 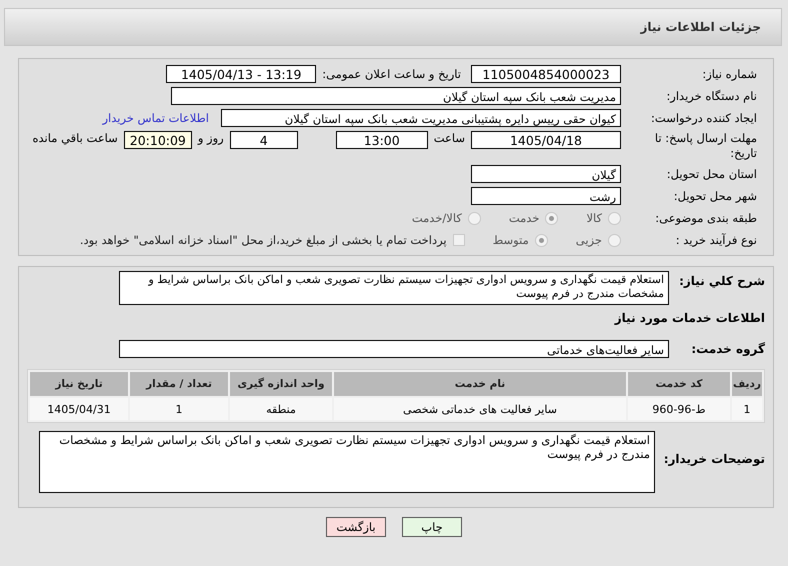 I want to click on print-button: چاپ, so click(x=432, y=527).